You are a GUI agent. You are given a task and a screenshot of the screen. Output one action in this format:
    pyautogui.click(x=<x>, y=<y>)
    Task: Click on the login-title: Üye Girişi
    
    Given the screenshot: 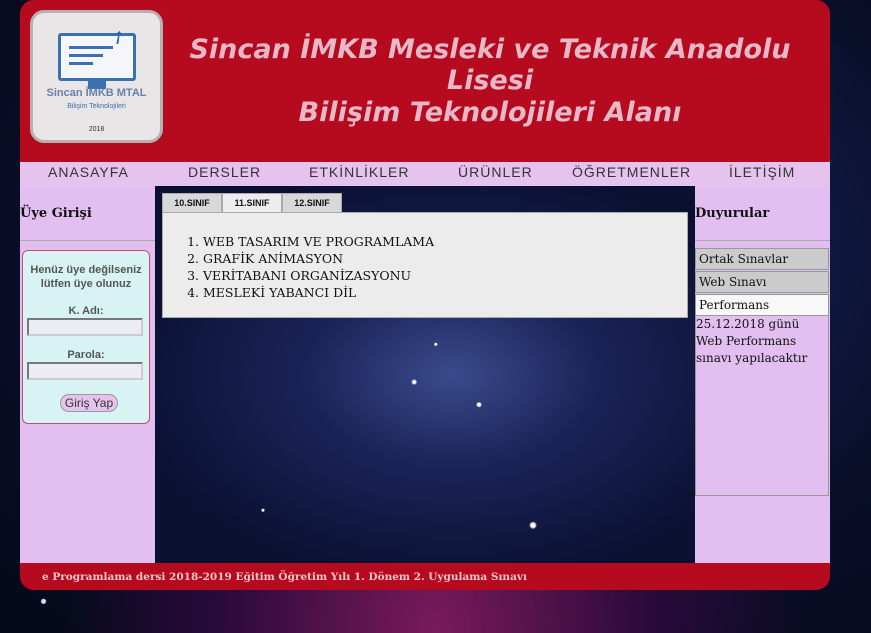 What is the action you would take?
    pyautogui.click(x=56, y=213)
    